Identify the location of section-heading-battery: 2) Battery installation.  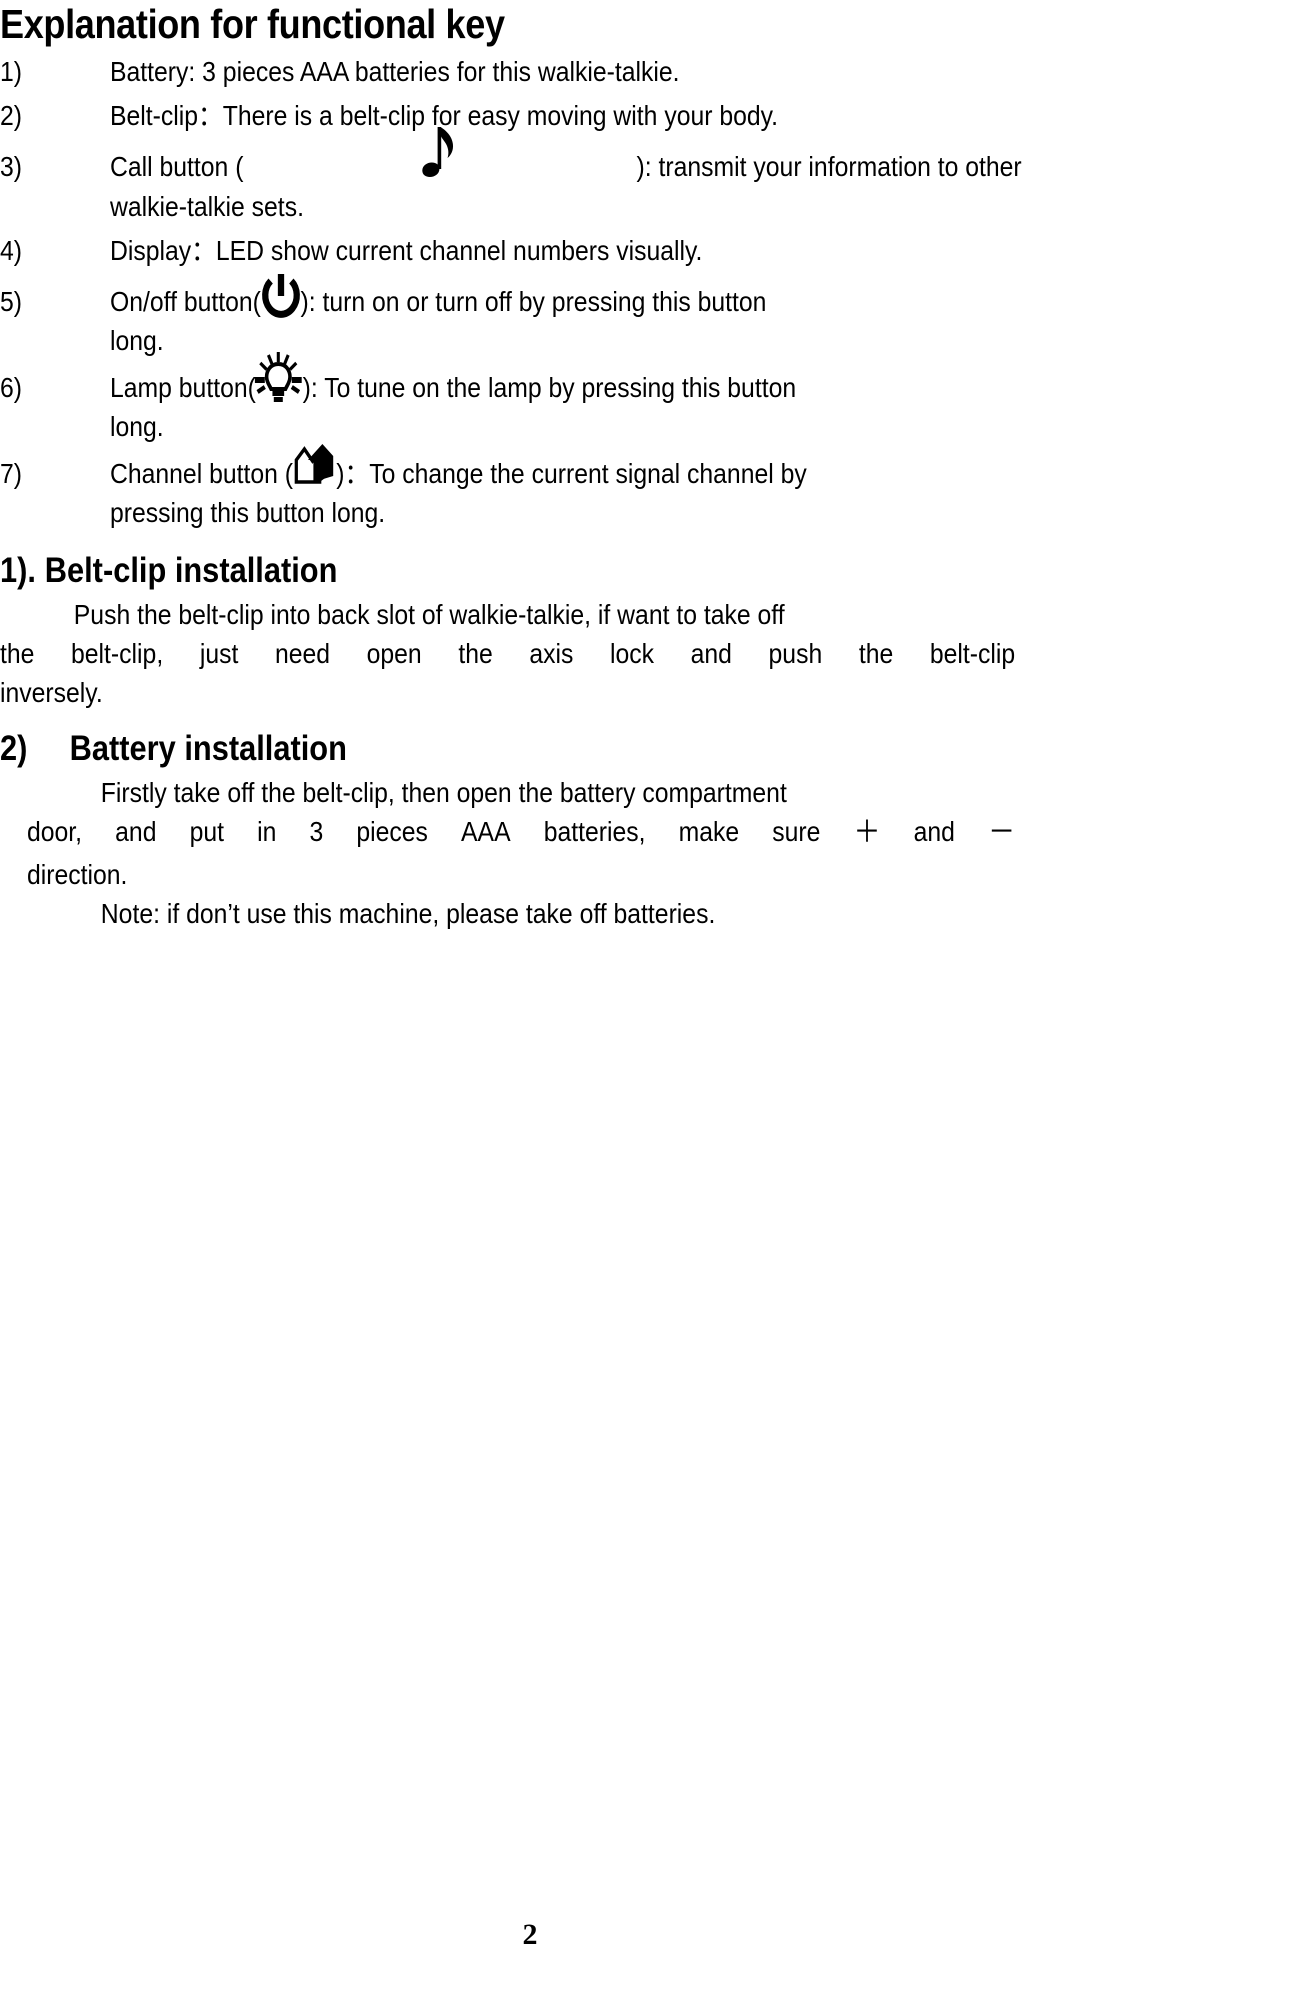
(450, 749).